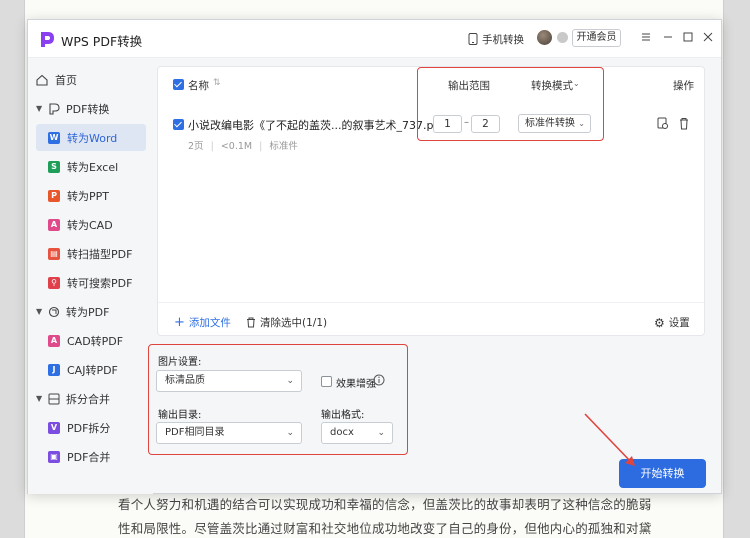  I want to click on title-bar: WPS PDF转换 手机转换 开通会员, so click(374, 39).